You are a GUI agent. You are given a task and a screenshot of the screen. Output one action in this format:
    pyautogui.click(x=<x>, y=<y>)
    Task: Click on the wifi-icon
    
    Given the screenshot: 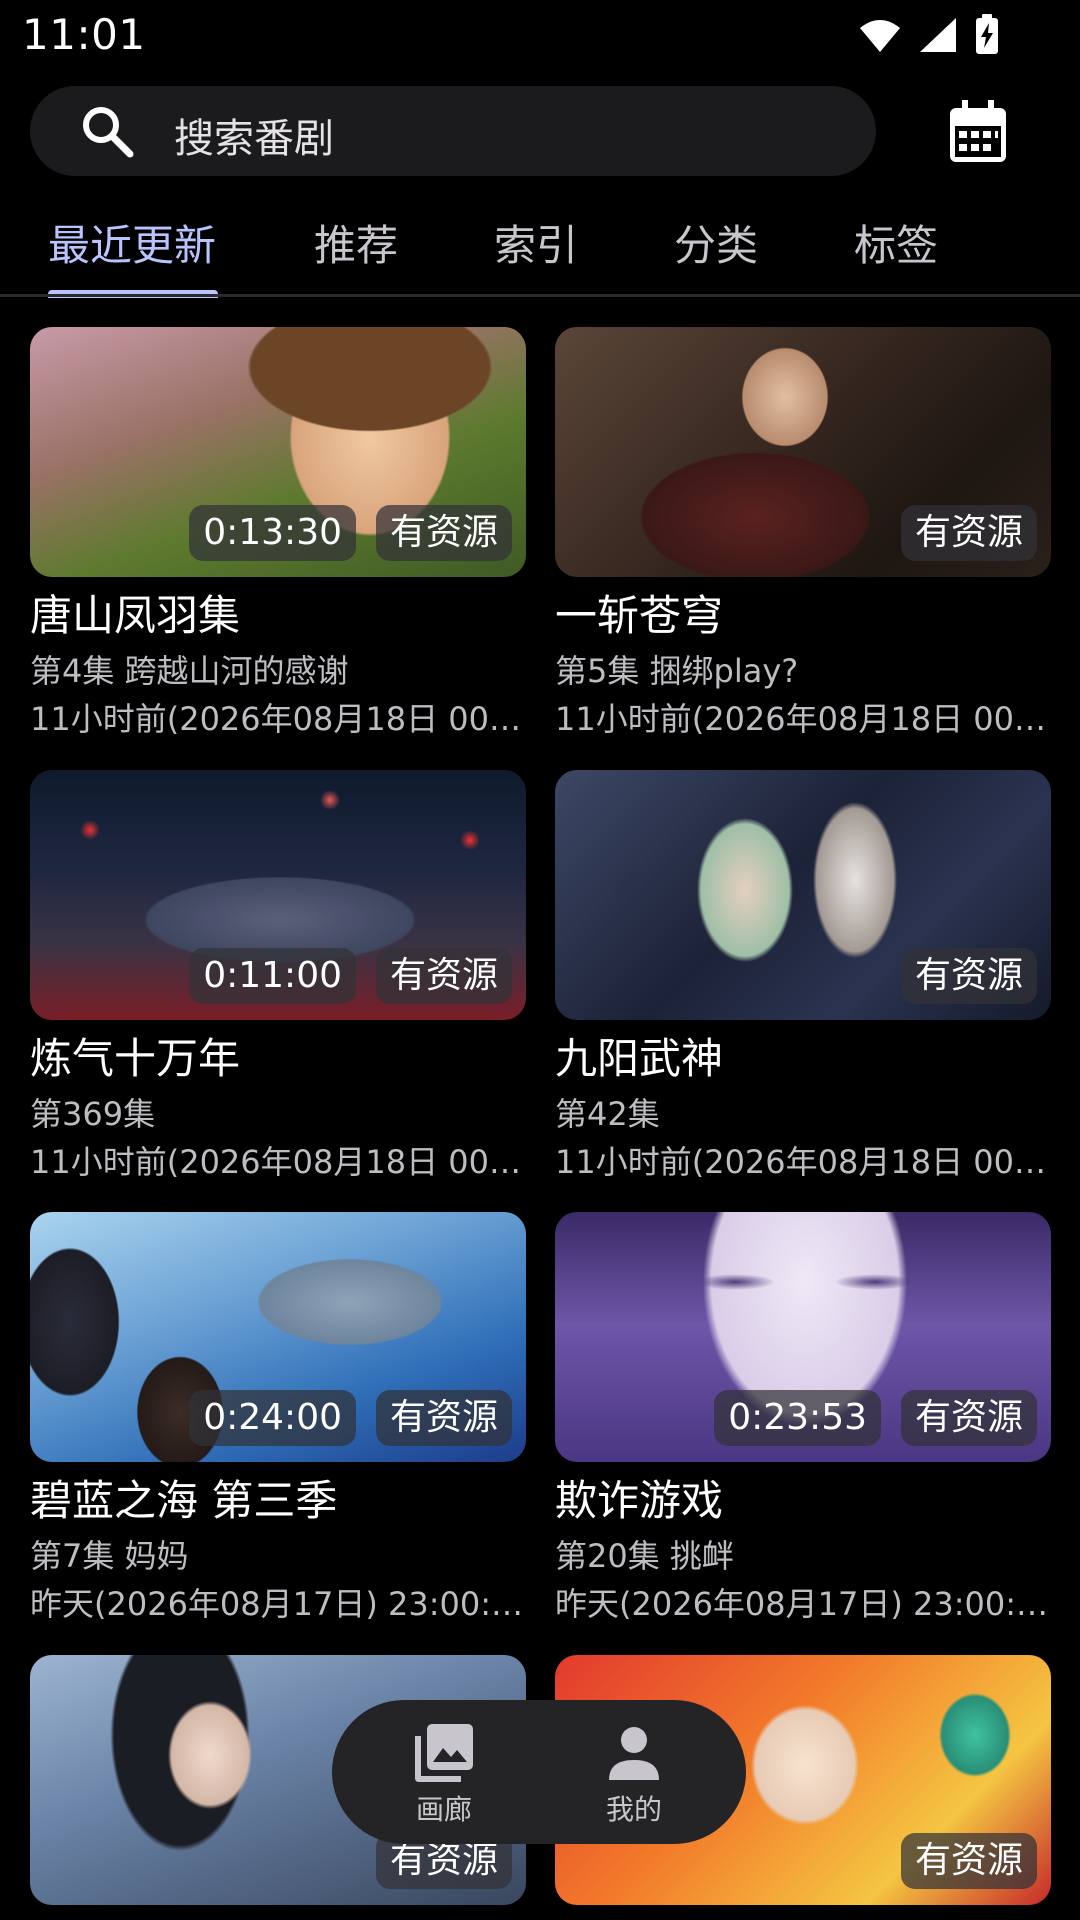 What is the action you would take?
    pyautogui.click(x=880, y=35)
    